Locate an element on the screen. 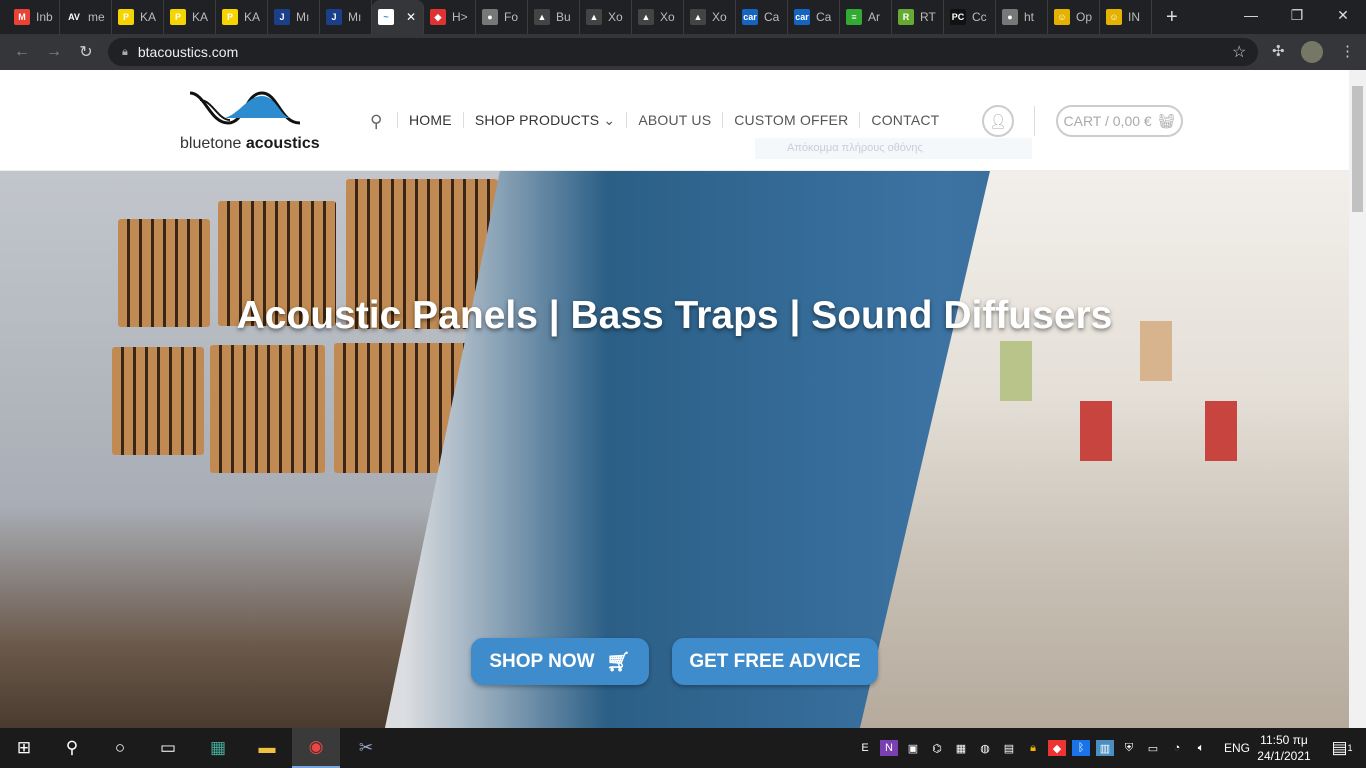  close-tab-icon: ✕ is located at coordinates (411, 17).